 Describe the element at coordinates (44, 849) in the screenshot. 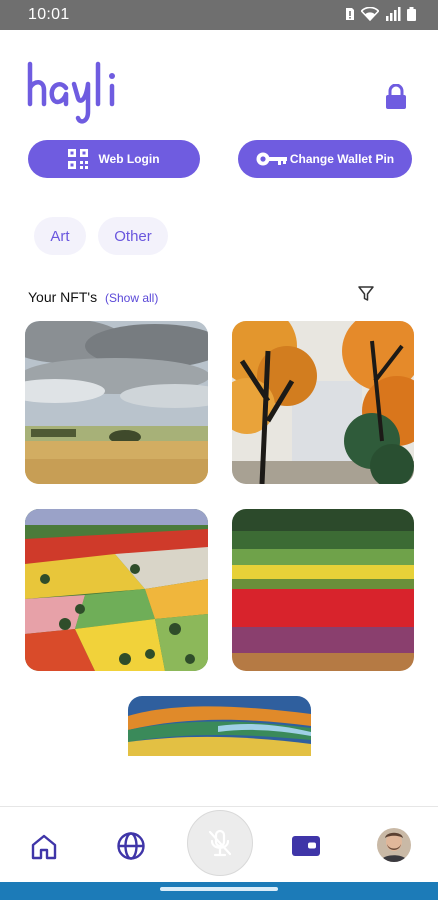

I see `home-icon` at that location.